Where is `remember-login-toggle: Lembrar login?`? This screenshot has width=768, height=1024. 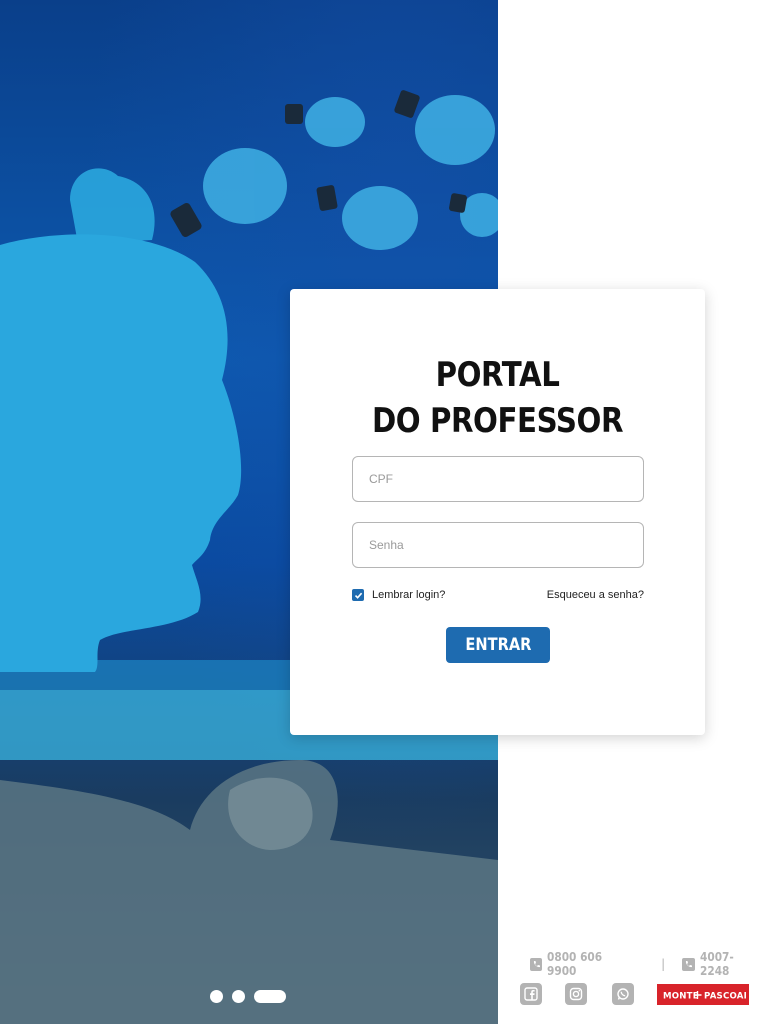 remember-login-toggle: Lembrar login? is located at coordinates (398, 595).